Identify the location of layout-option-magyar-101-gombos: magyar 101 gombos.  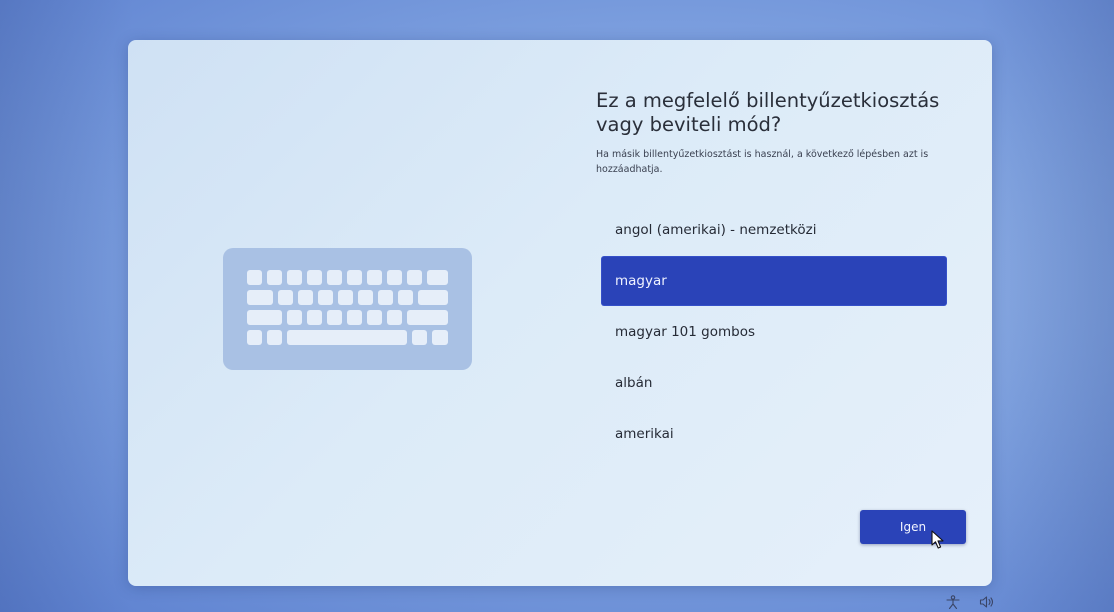
(774, 332).